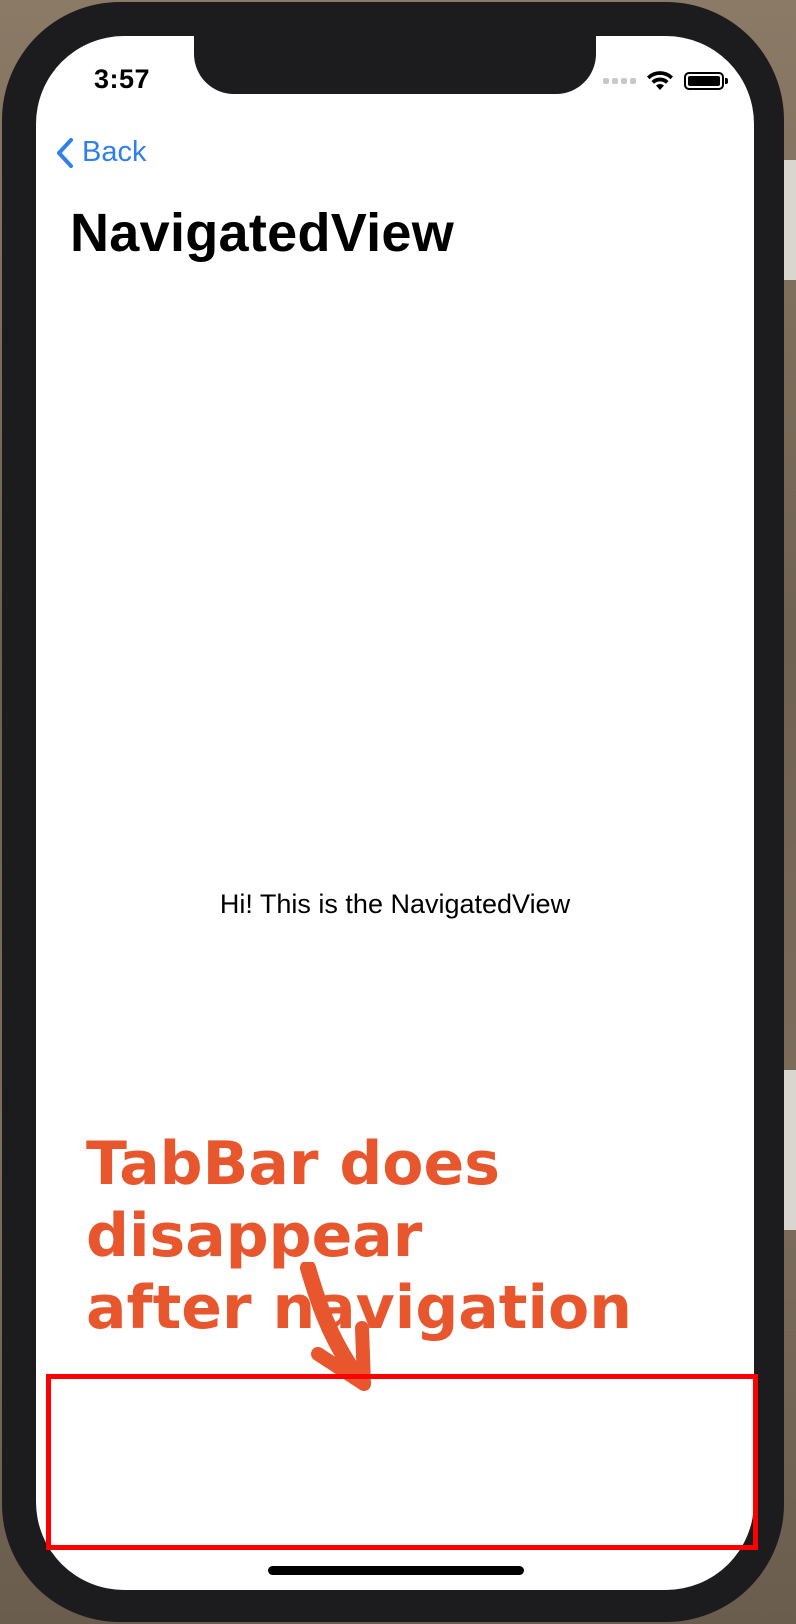  I want to click on wifi-icon, so click(660, 80).